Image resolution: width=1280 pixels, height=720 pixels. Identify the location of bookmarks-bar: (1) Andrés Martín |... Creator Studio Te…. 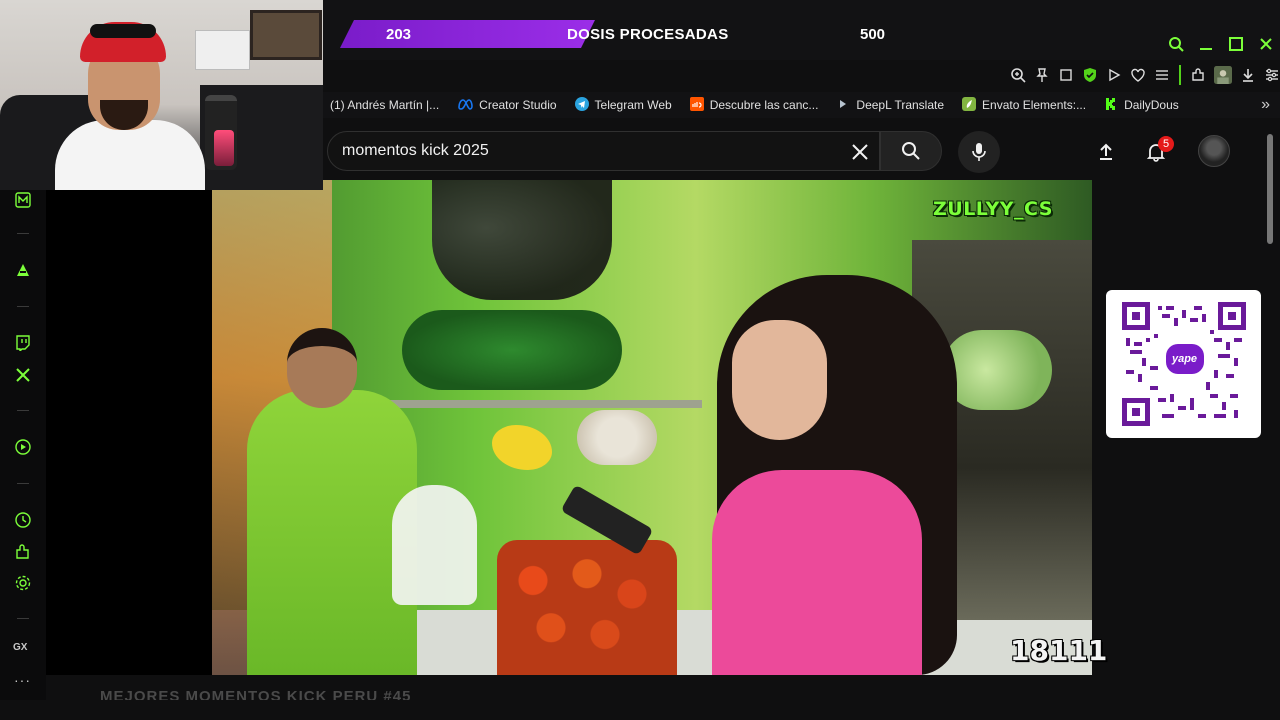
(801, 105).